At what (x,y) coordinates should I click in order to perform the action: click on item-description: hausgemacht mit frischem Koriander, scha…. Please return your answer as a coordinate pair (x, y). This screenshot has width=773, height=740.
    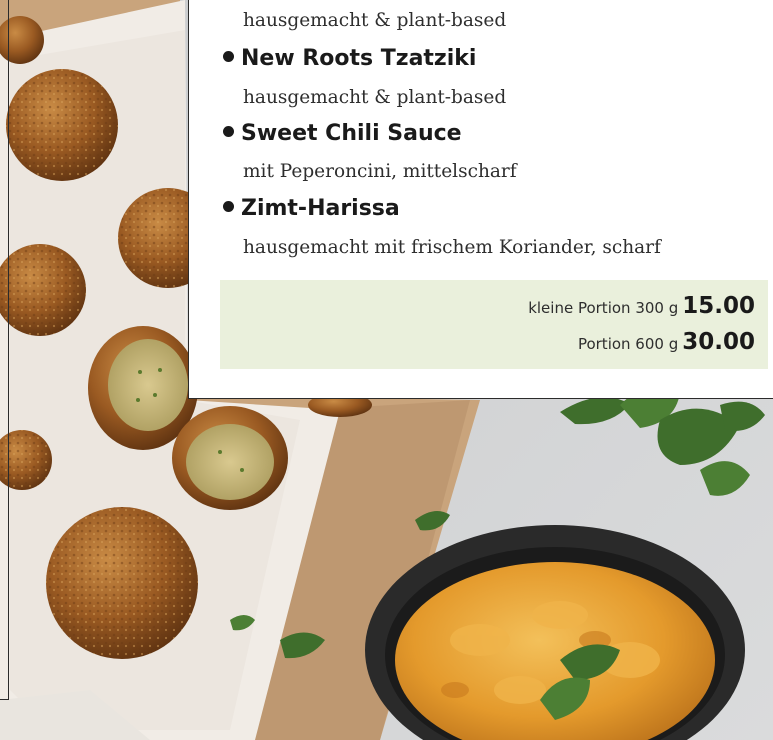
    Looking at the image, I should click on (452, 247).